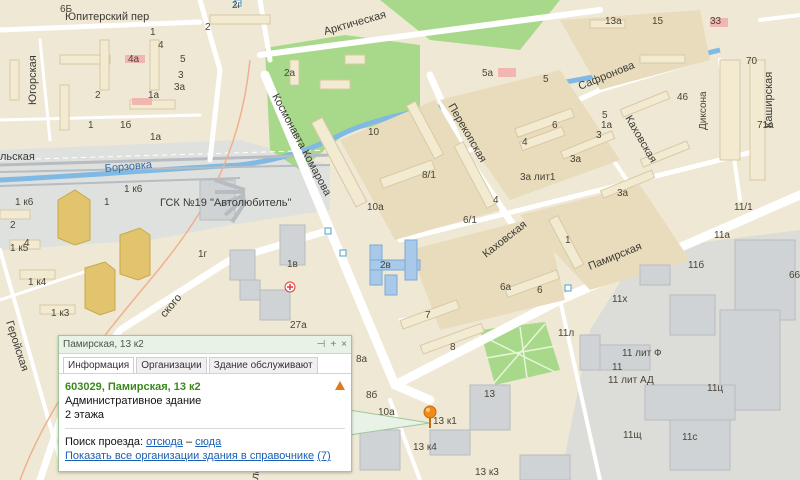 The height and width of the screenshot is (480, 800). Describe the element at coordinates (488, 73) in the screenshot. I see `house-number: 5а` at that location.